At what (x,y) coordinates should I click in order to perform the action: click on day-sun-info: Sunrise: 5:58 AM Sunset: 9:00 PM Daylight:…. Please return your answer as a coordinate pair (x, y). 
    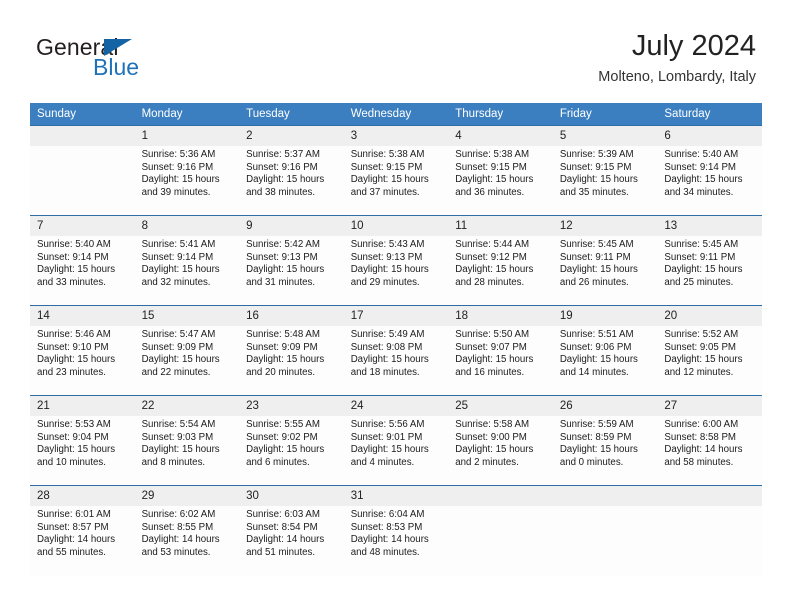
    Looking at the image, I should click on (500, 442).